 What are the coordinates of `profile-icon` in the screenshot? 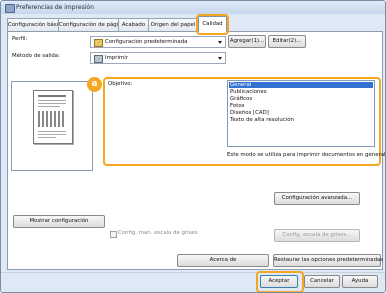 It's located at (98, 43).